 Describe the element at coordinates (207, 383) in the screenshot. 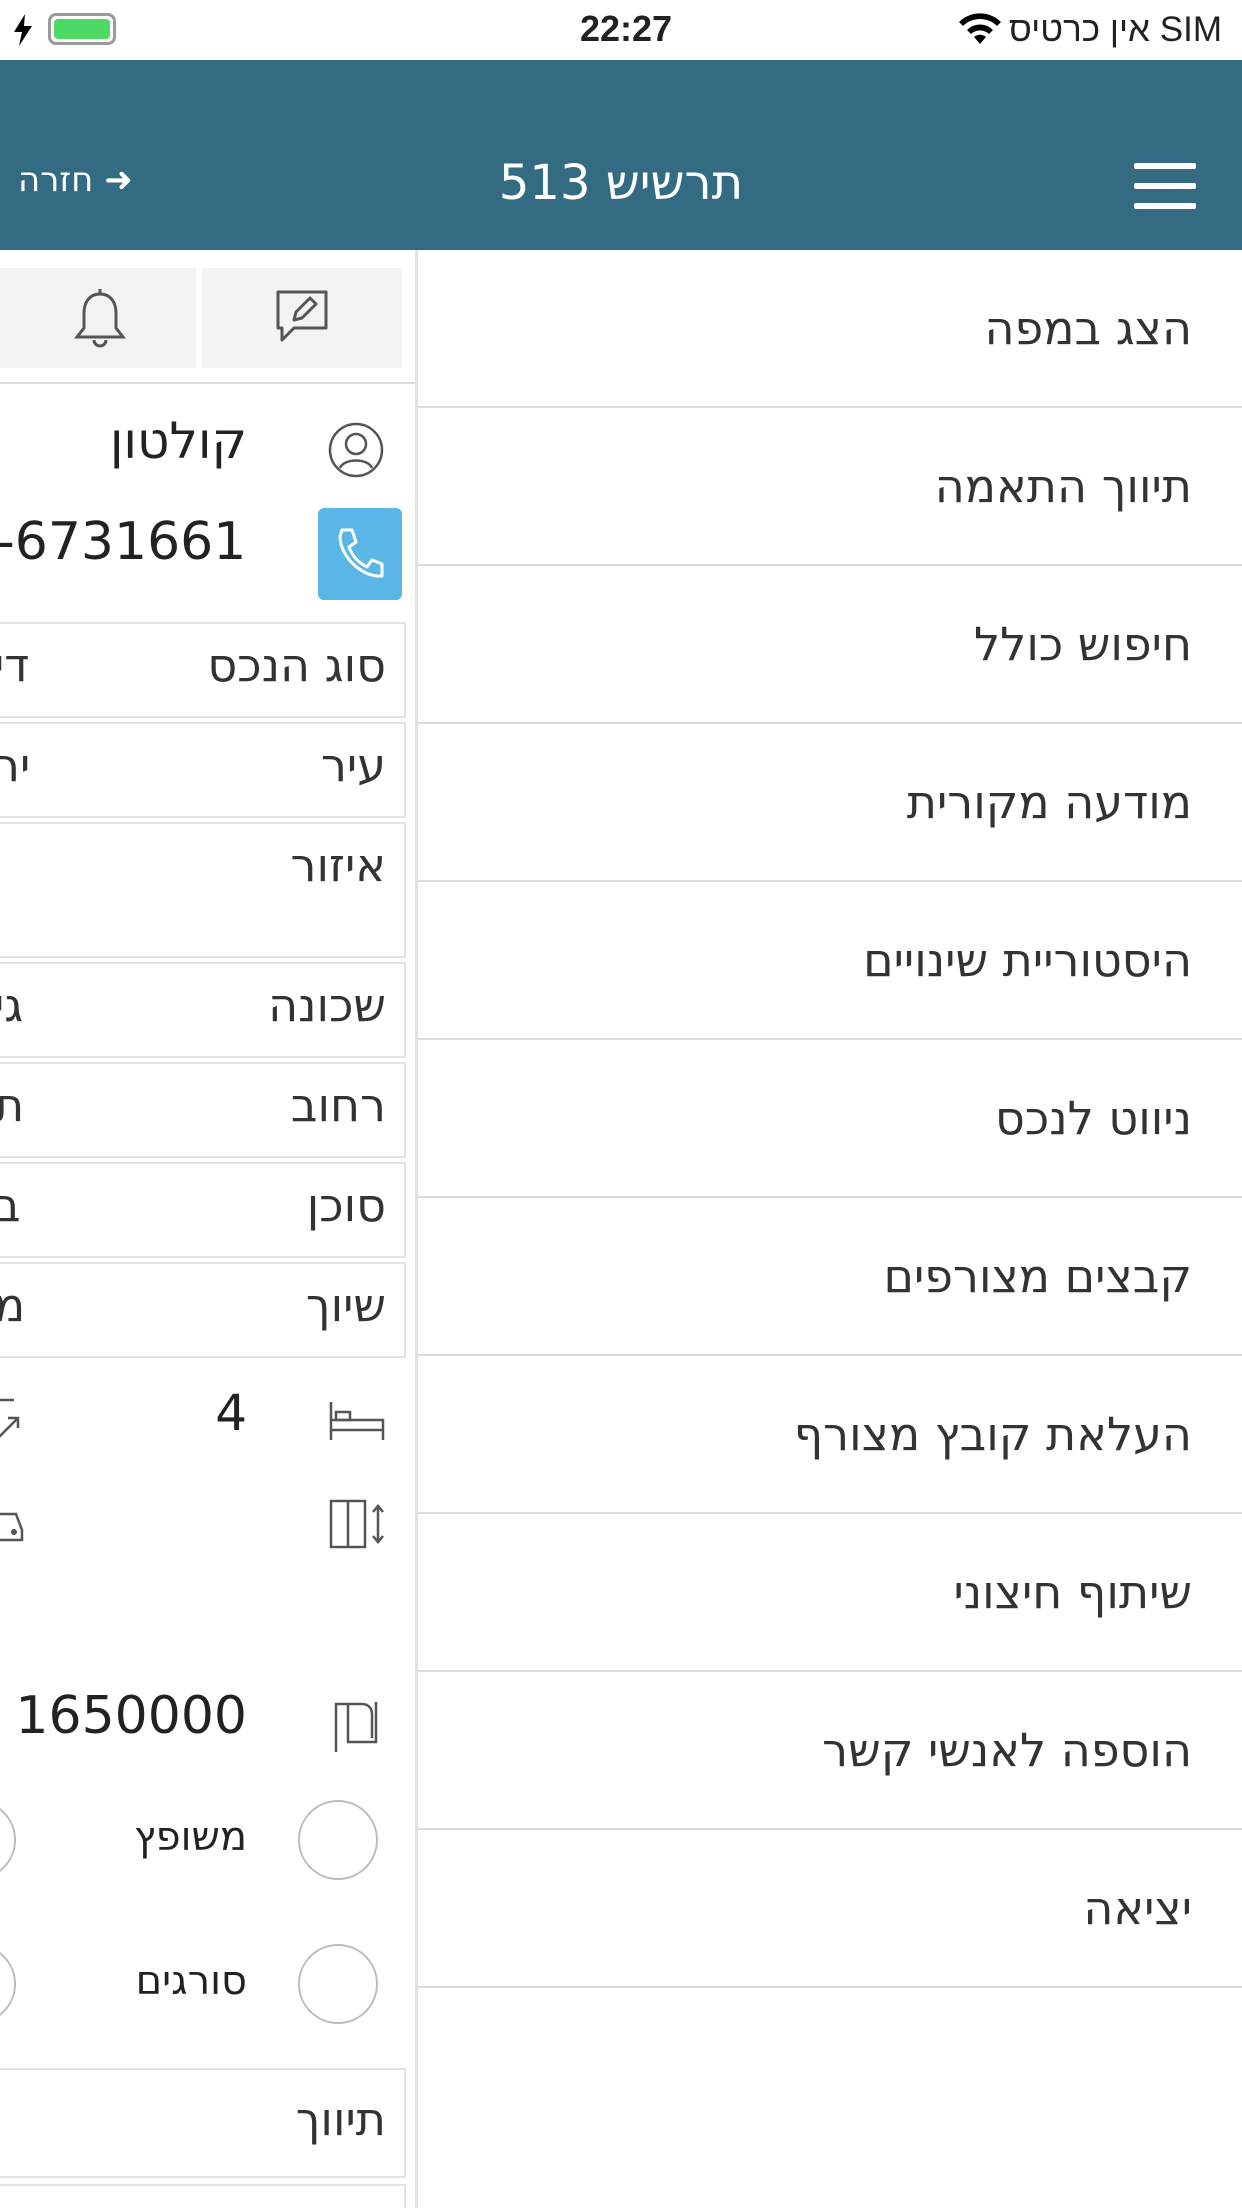

I see `divider` at that location.